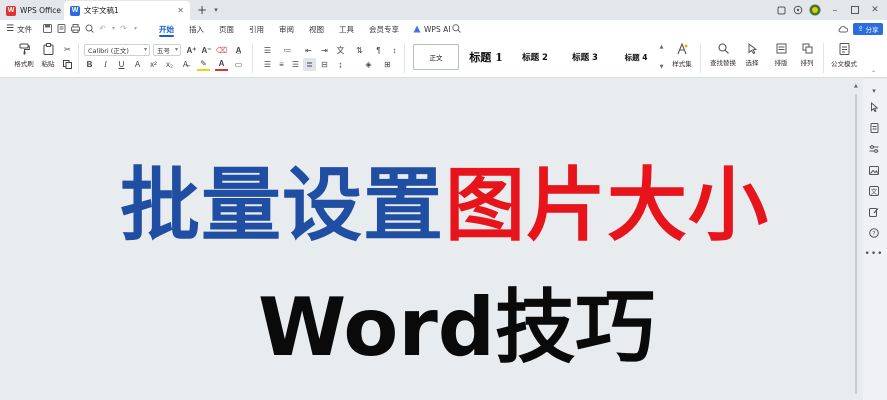 This screenshot has width=887, height=400. What do you see at coordinates (256, 29) in the screenshot?
I see `menu-item-reference: 引用` at bounding box center [256, 29].